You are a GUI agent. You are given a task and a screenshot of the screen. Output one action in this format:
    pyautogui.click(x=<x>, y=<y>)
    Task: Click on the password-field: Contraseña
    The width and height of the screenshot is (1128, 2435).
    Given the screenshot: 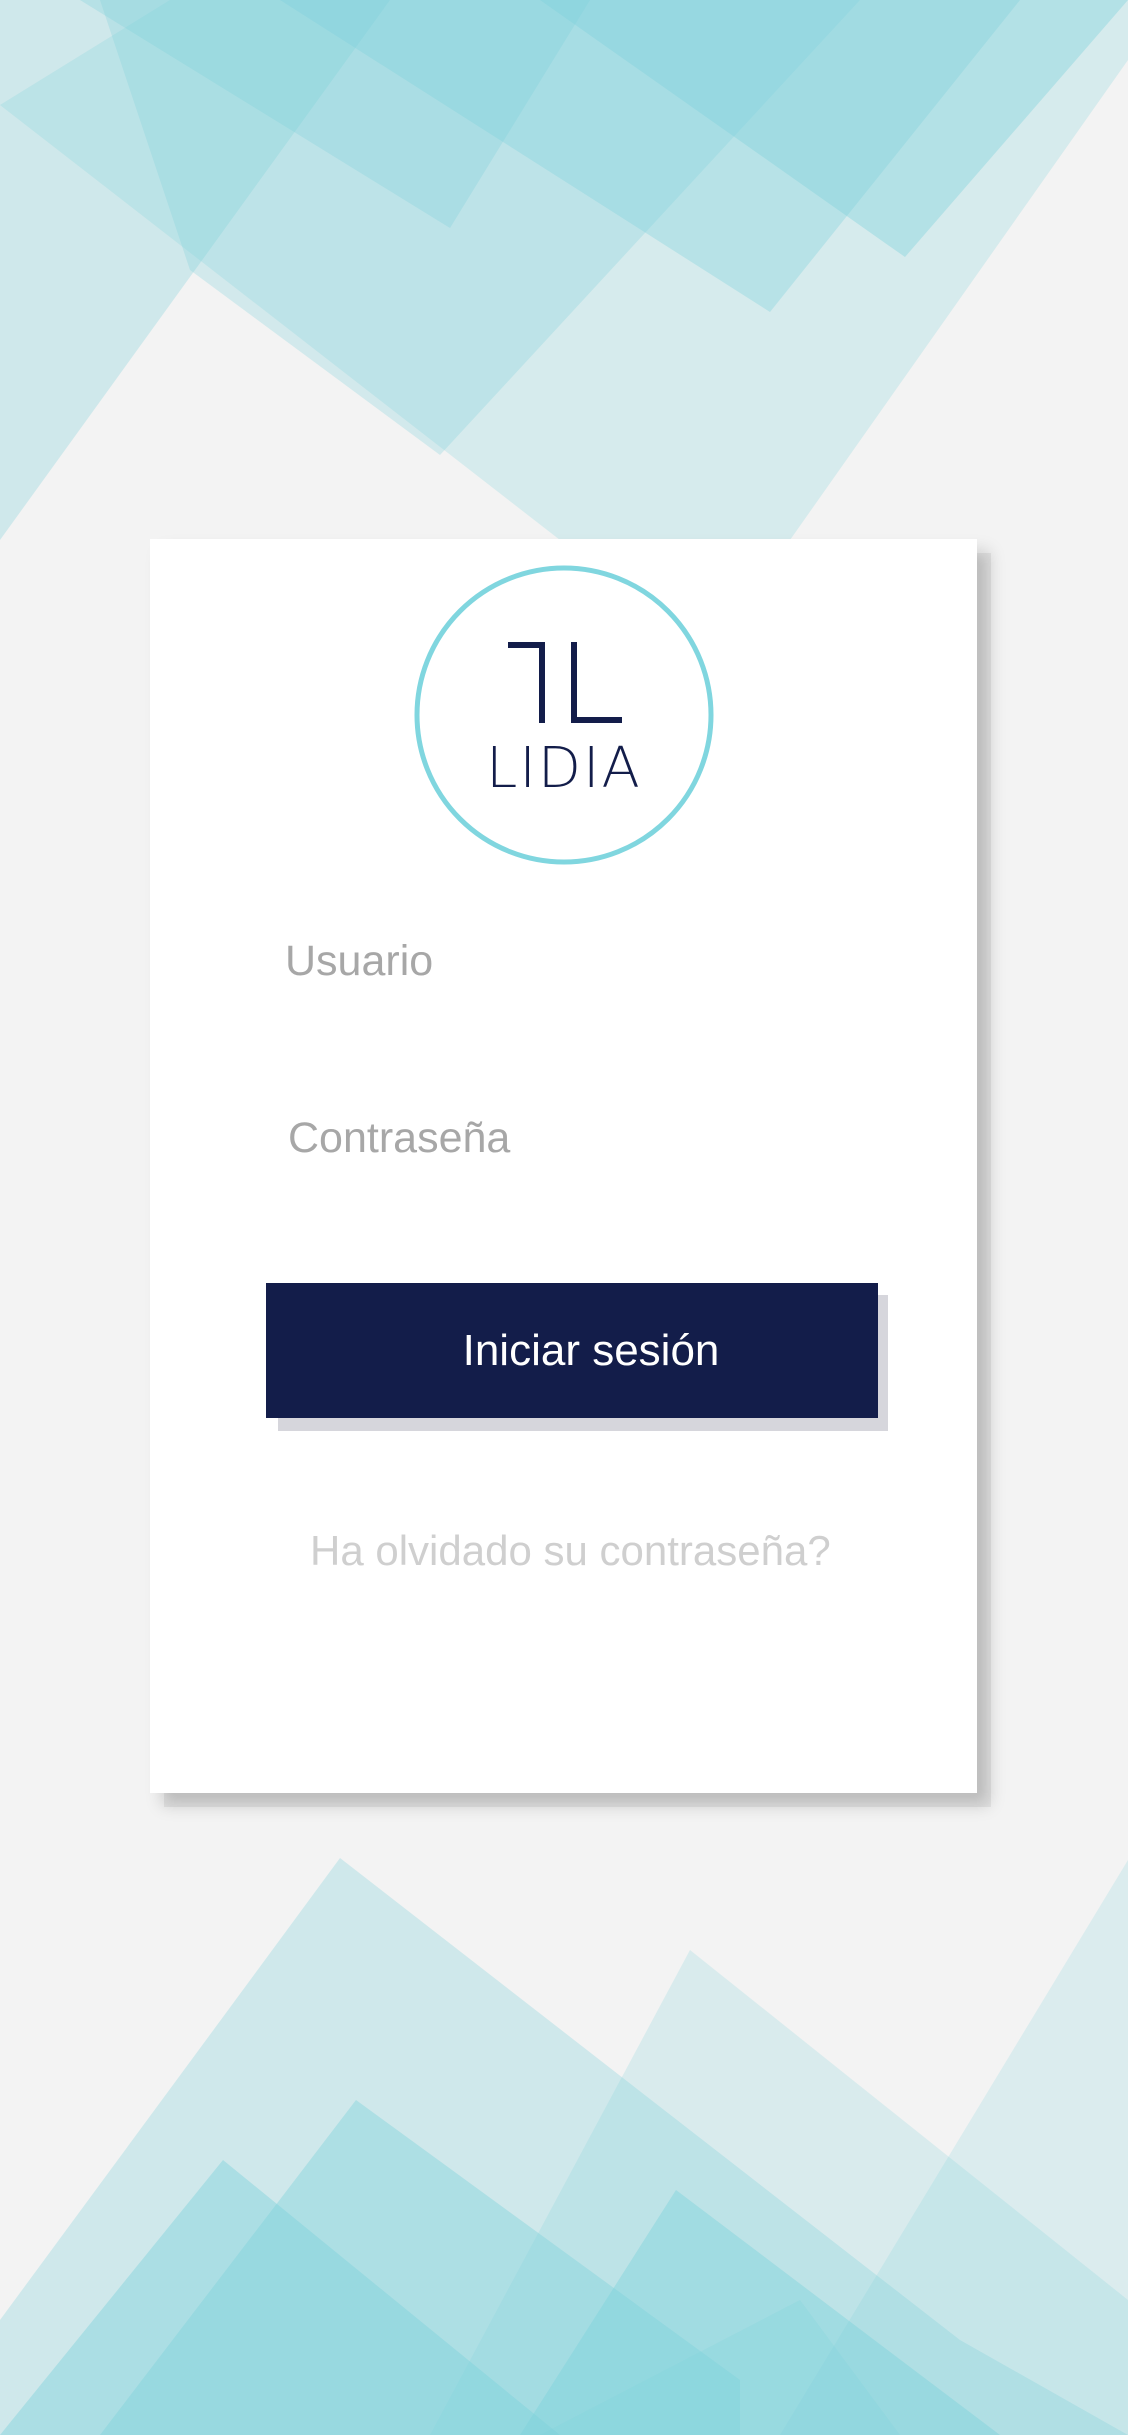 What is the action you would take?
    pyautogui.click(x=399, y=1138)
    